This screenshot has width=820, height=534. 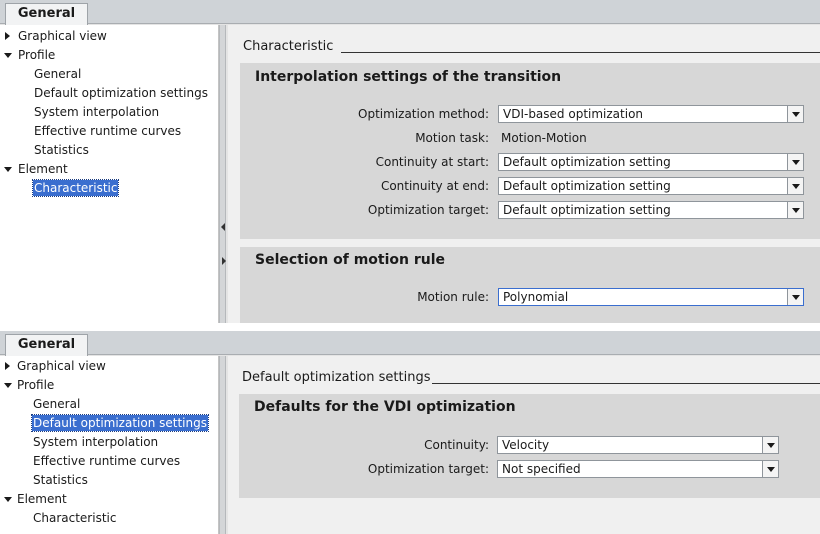 What do you see at coordinates (651, 114) in the screenshot?
I see `optimization-method-dropdown: VDI-based optimization` at bounding box center [651, 114].